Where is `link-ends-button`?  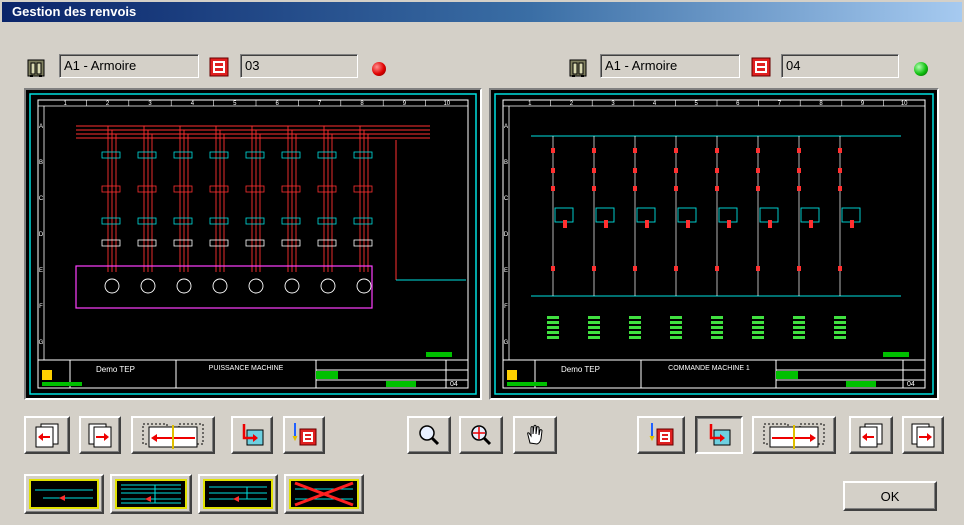 link-ends-button is located at coordinates (238, 494).